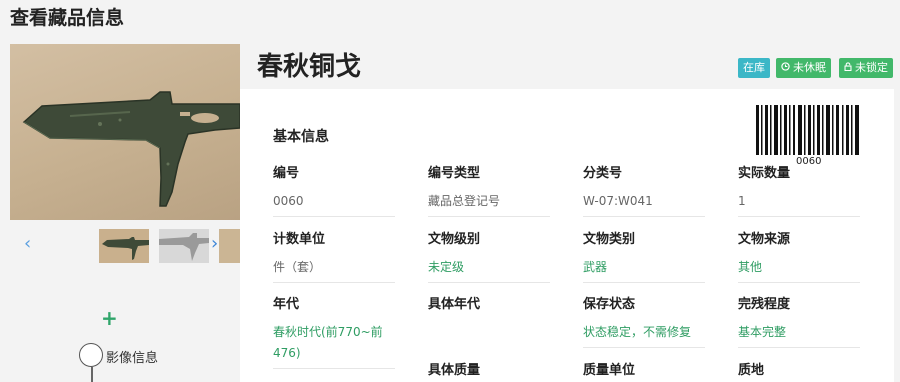 The width and height of the screenshot is (900, 382). What do you see at coordinates (286, 304) in the screenshot?
I see `field-label: 年代` at bounding box center [286, 304].